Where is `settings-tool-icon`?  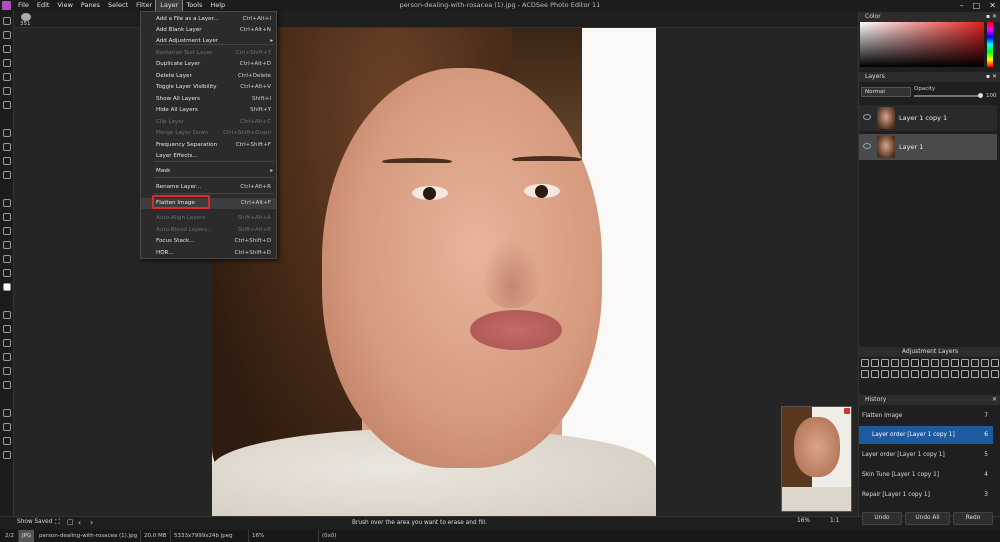
settings-tool-icon is located at coordinates (7, 329).